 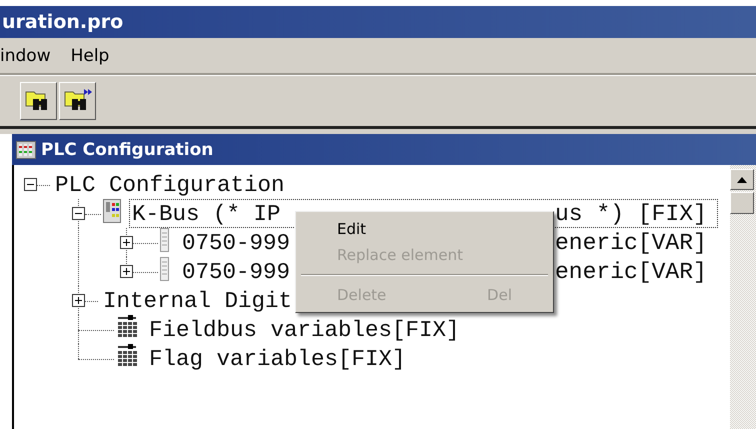 I want to click on window-title: uration.pro, so click(x=62, y=22).